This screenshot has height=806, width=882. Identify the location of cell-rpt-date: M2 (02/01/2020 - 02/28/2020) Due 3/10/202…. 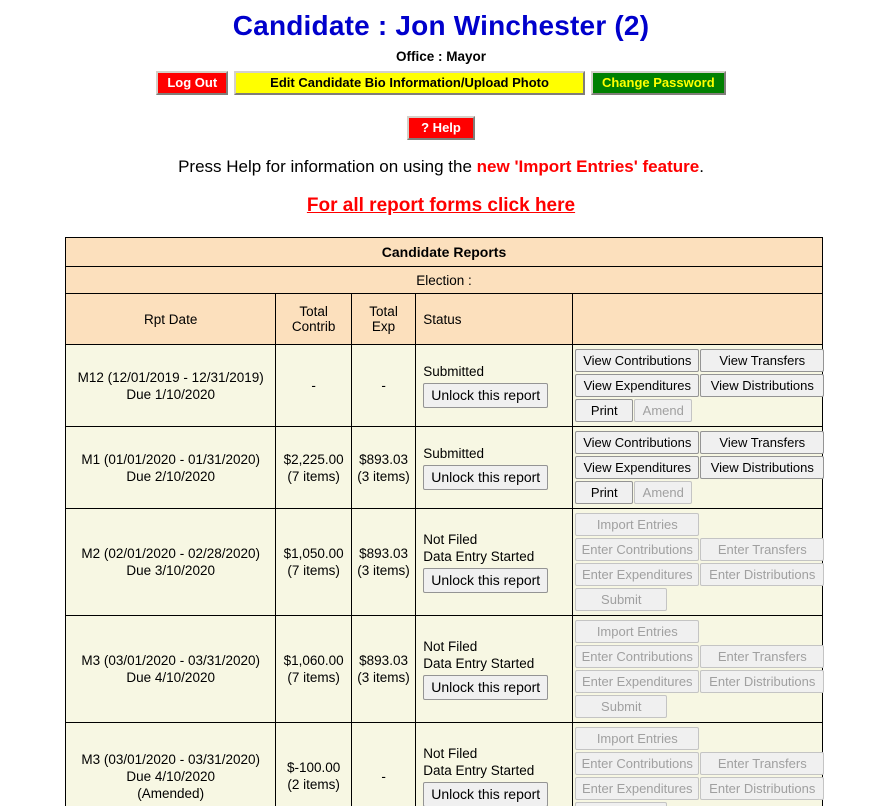
(170, 562).